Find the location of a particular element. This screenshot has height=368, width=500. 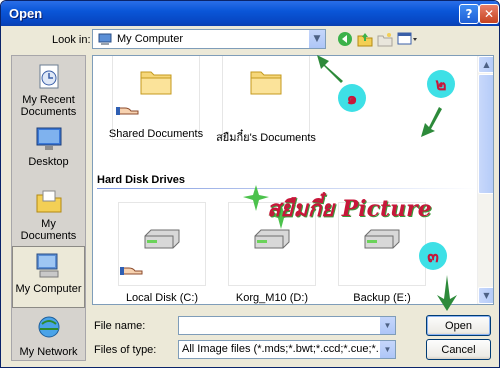

new-folder-icon is located at coordinates (385, 39).